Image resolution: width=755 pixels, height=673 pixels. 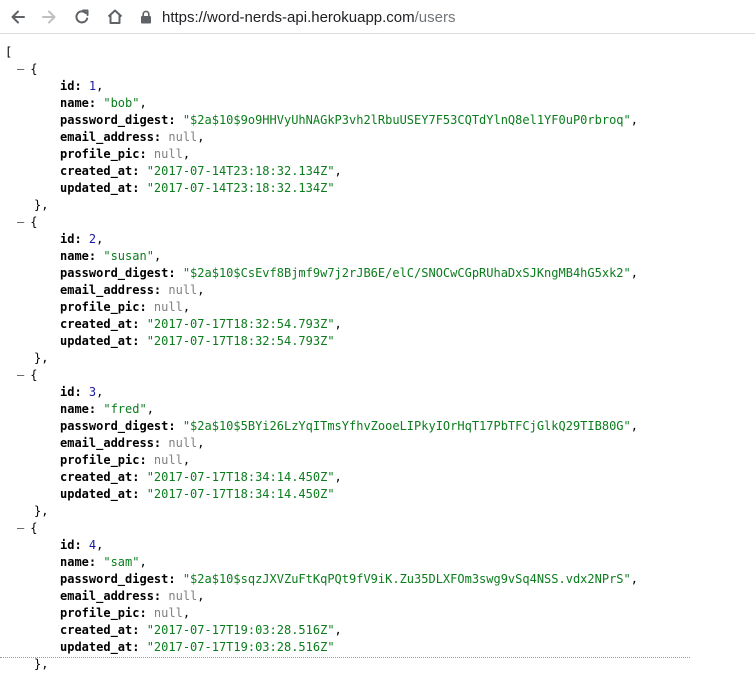 What do you see at coordinates (121, 103) in the screenshot?
I see `property-value: "bob"` at bounding box center [121, 103].